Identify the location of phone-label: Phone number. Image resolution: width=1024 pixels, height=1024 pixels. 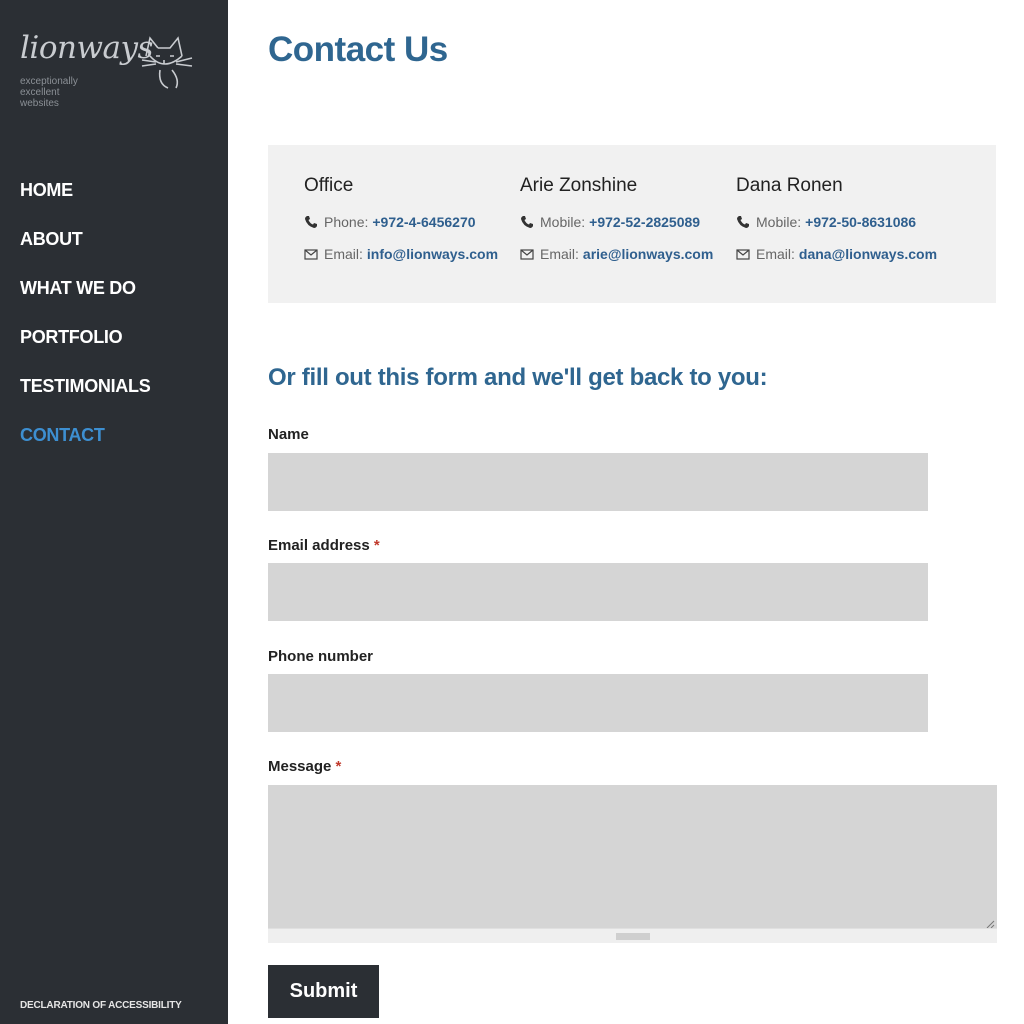
(320, 656).